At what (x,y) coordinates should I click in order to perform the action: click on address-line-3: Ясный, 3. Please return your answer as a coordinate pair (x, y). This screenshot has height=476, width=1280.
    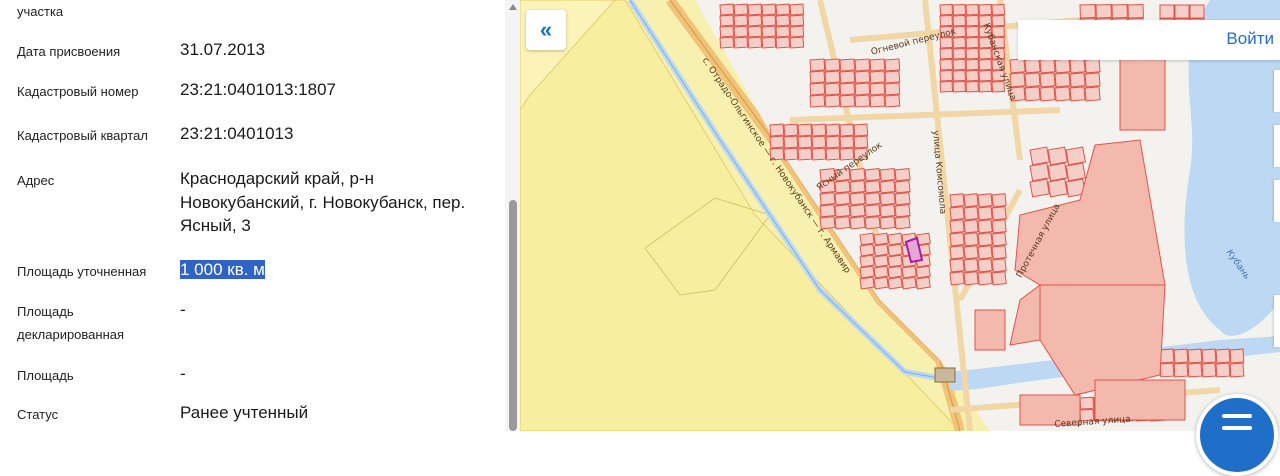
    Looking at the image, I should click on (215, 225).